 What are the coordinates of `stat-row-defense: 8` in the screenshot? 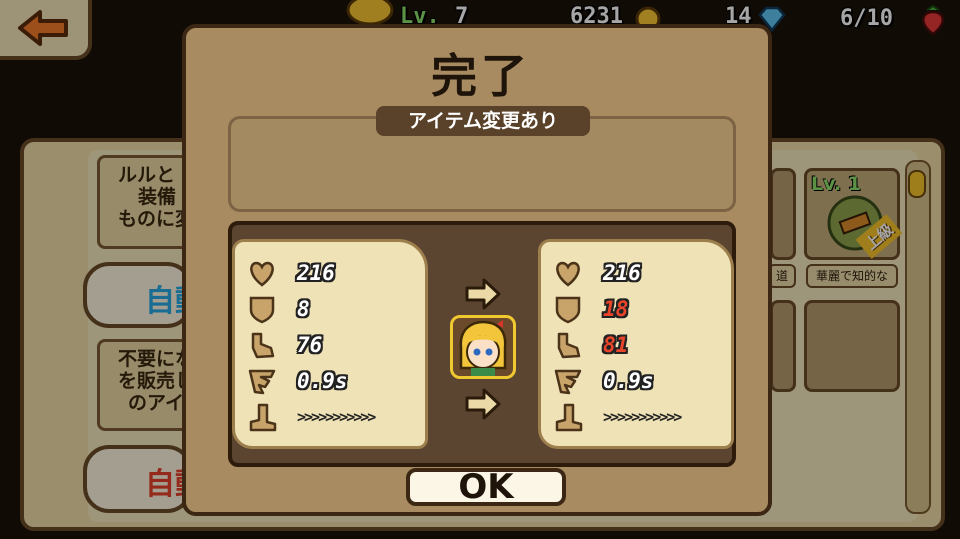 It's located at (278, 309).